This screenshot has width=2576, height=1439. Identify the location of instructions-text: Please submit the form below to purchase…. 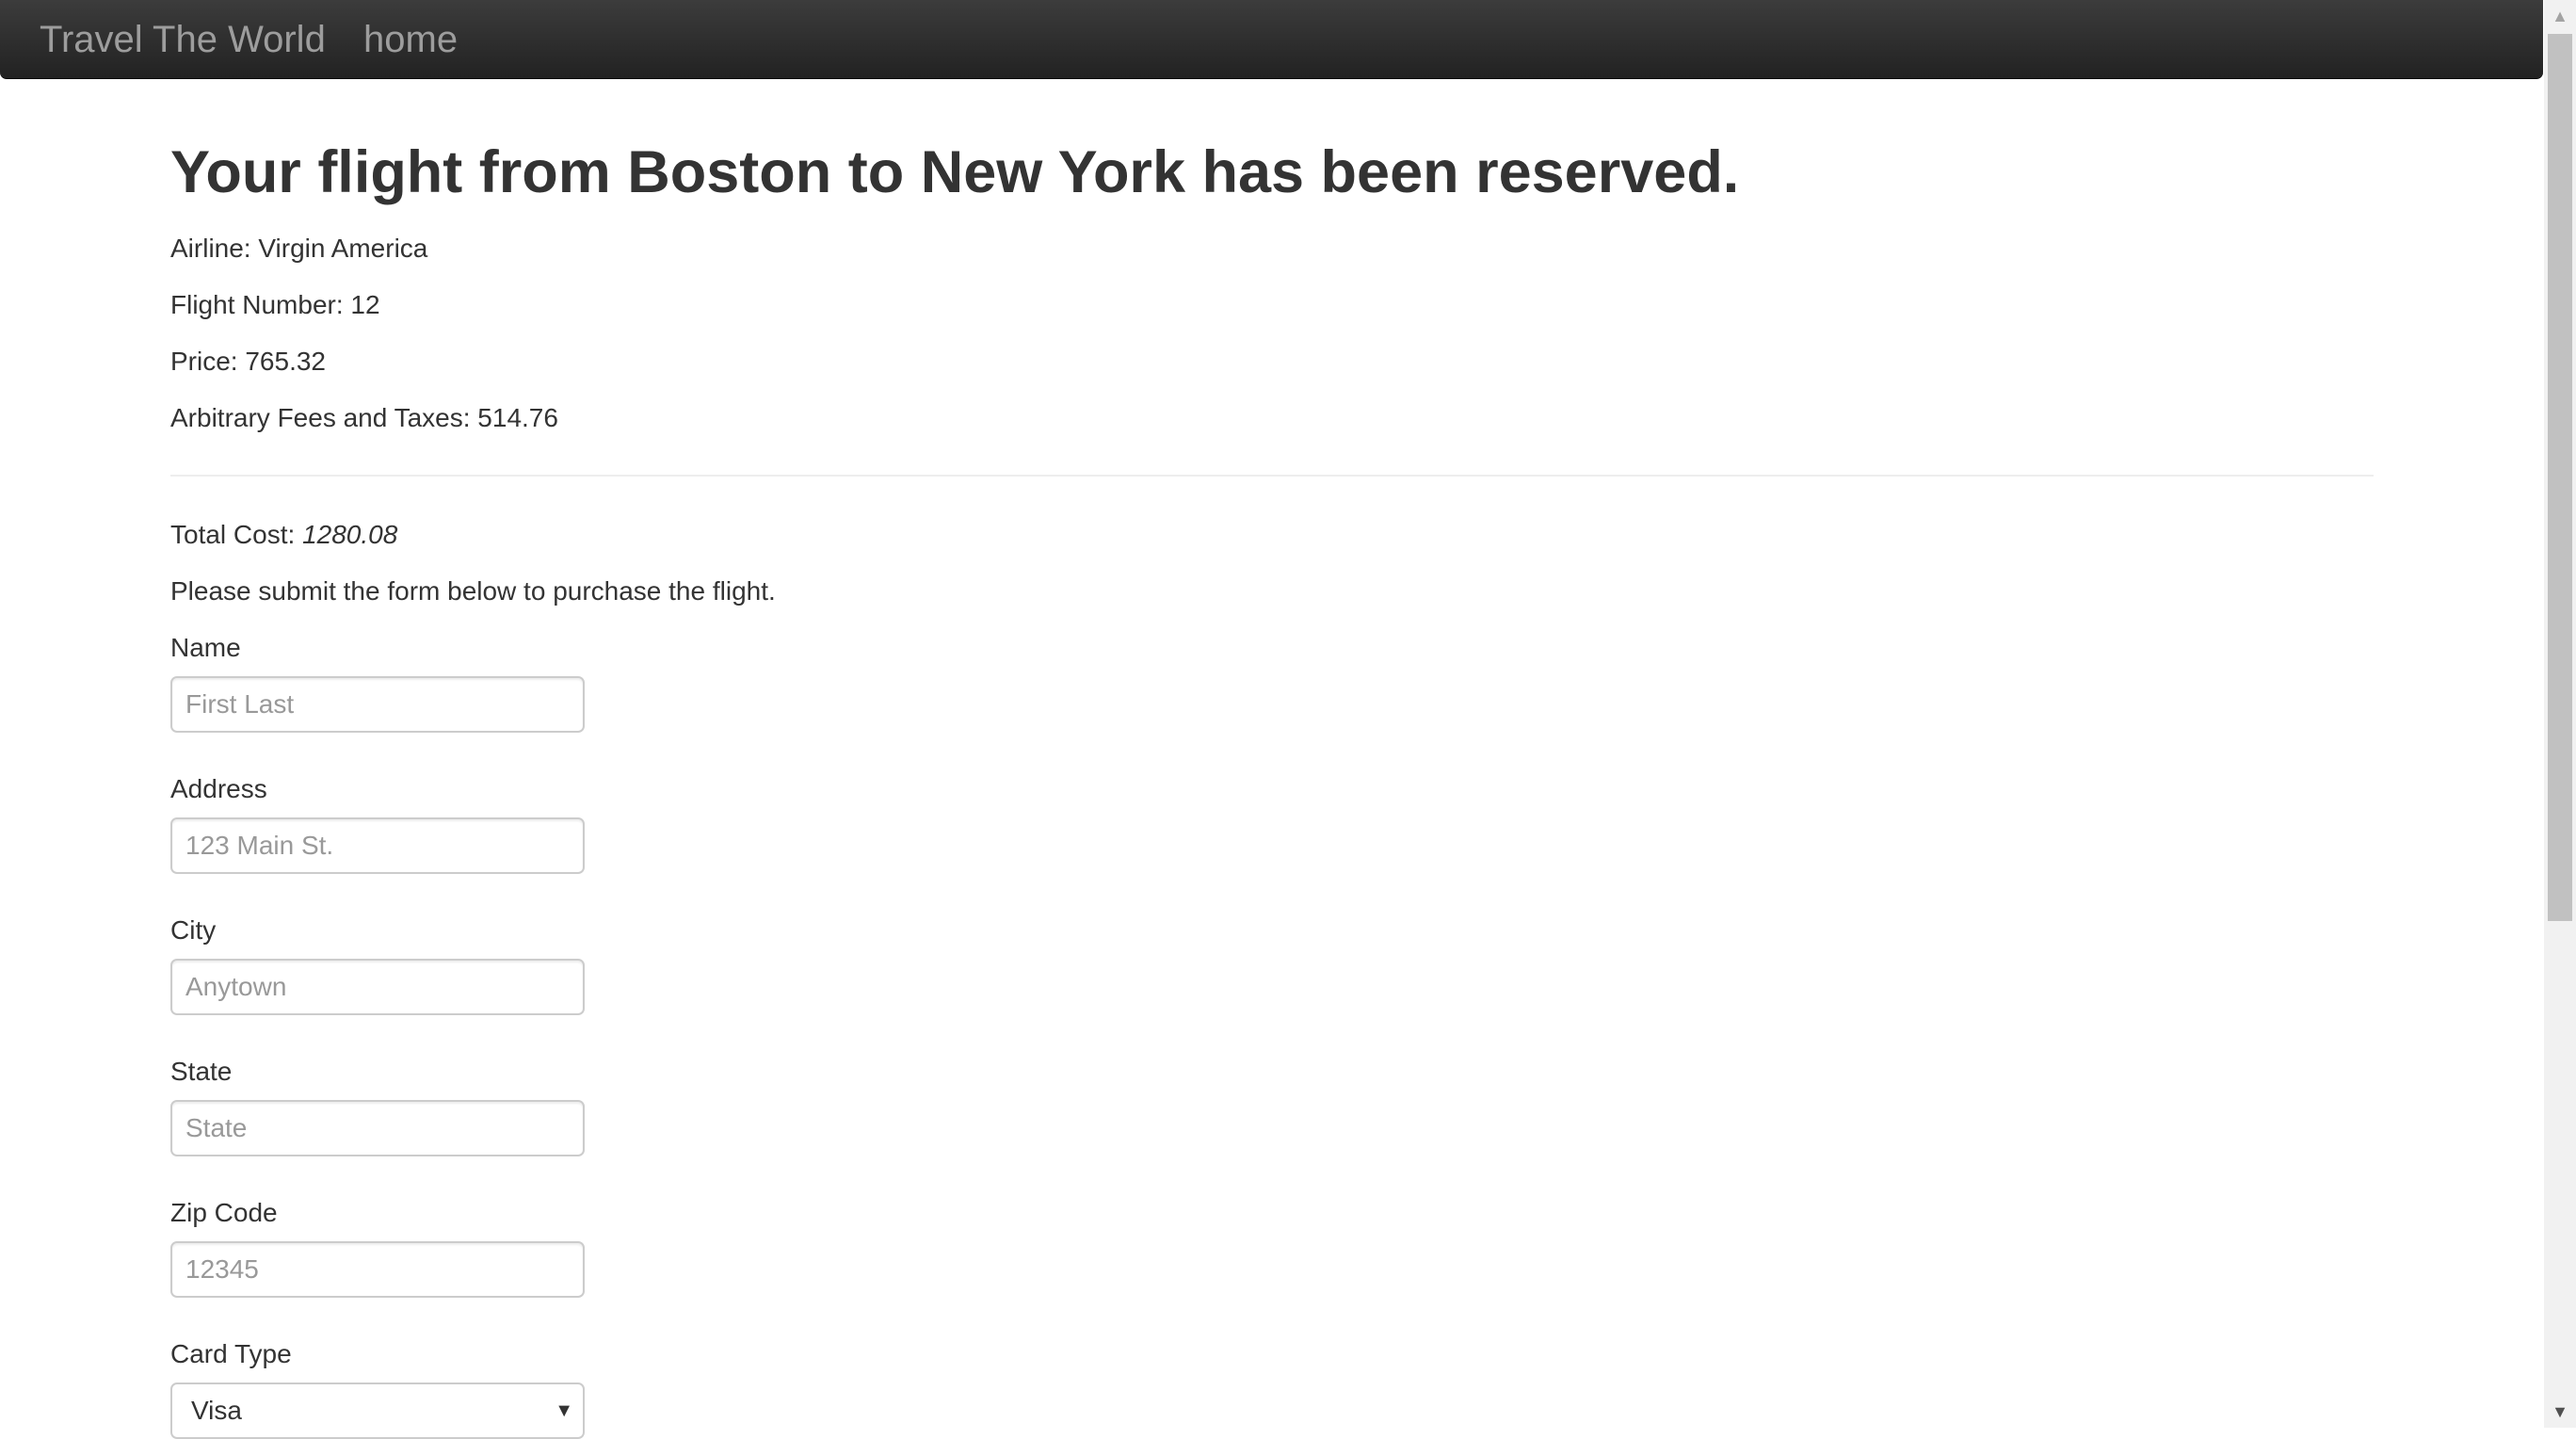
(473, 591).